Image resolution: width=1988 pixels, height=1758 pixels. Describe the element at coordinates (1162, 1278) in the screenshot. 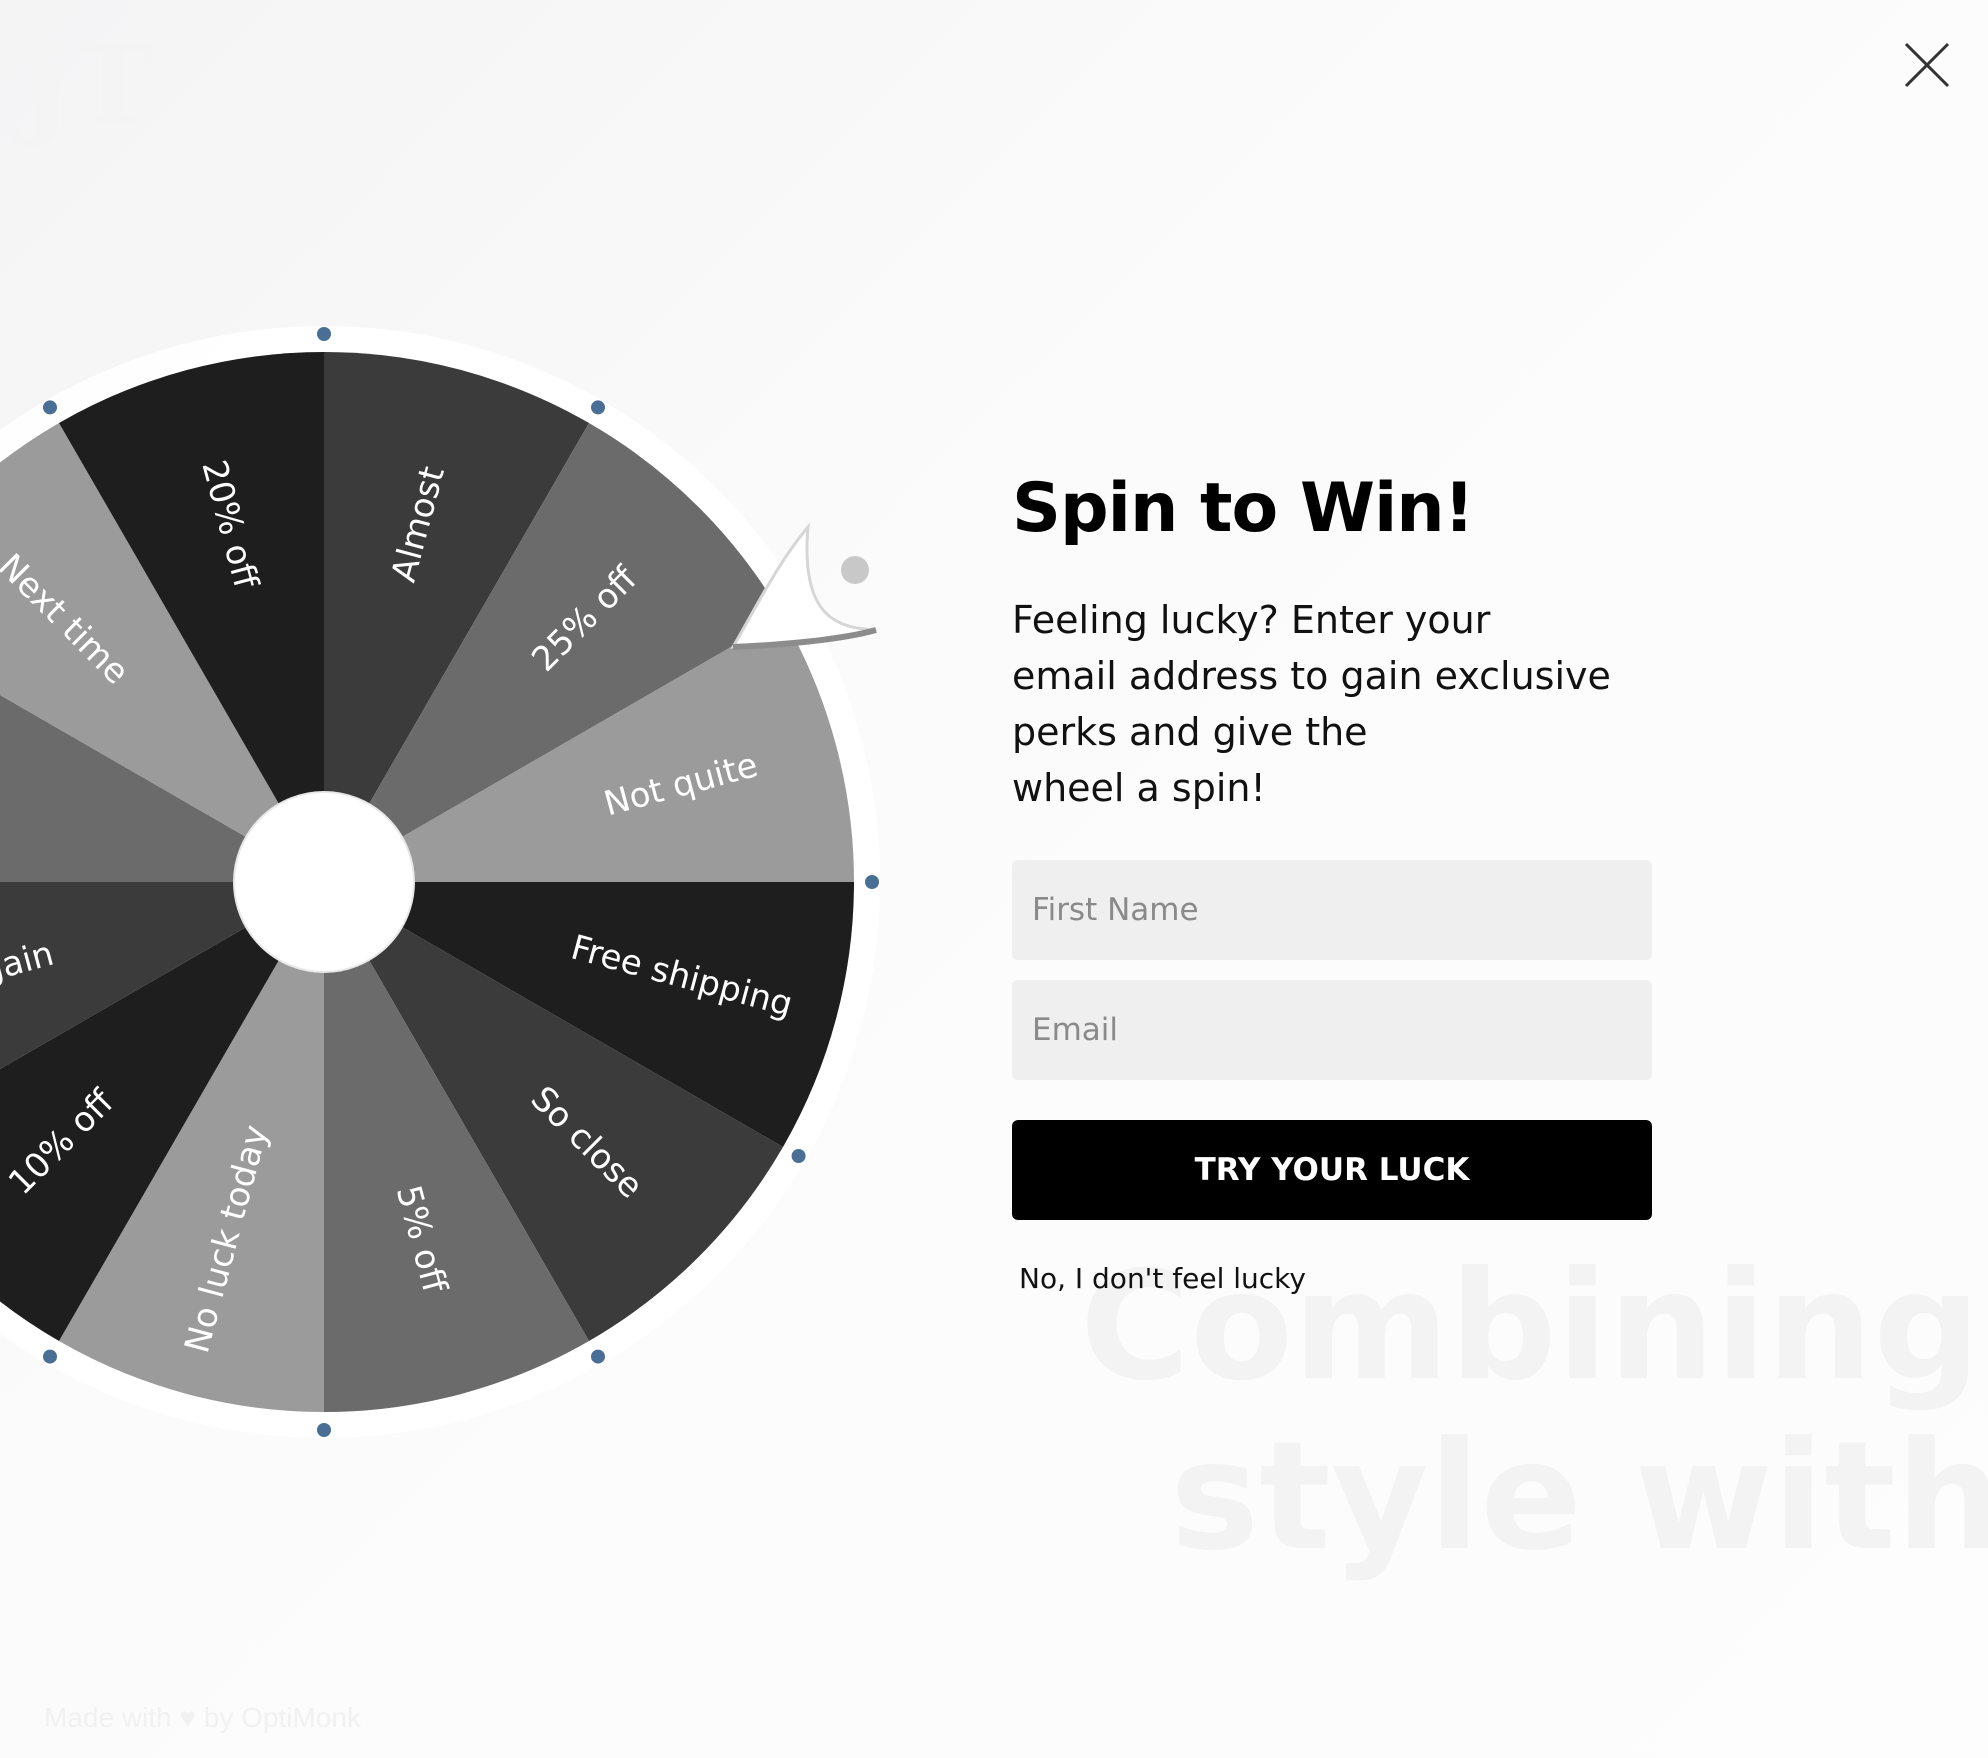

I see `decline-link: No, I don't feel lucky` at that location.